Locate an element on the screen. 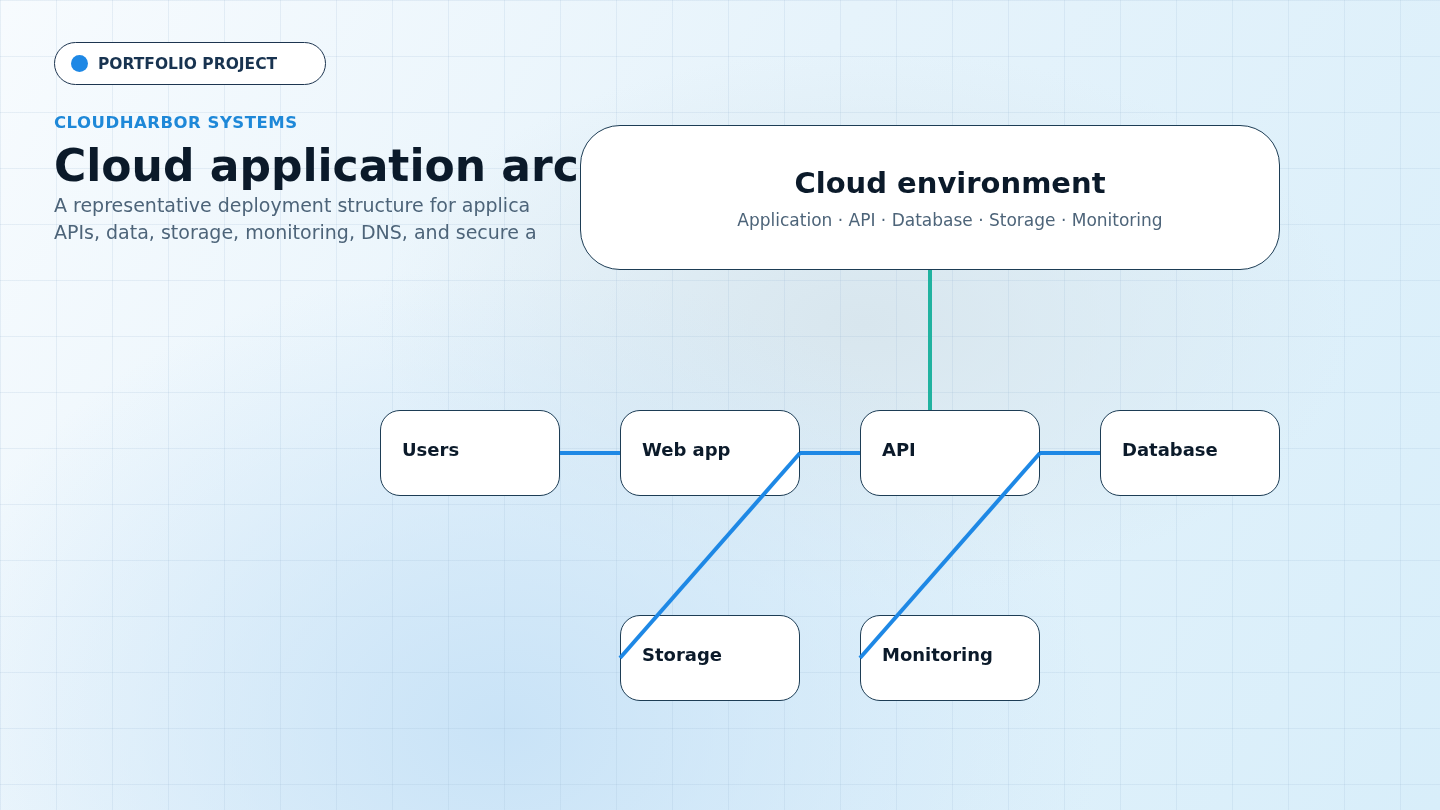 Image resolution: width=1440 pixels, height=810 pixels. node-subtitle: Application · API · Database · Storage · Monitoring is located at coordinates (950, 220).